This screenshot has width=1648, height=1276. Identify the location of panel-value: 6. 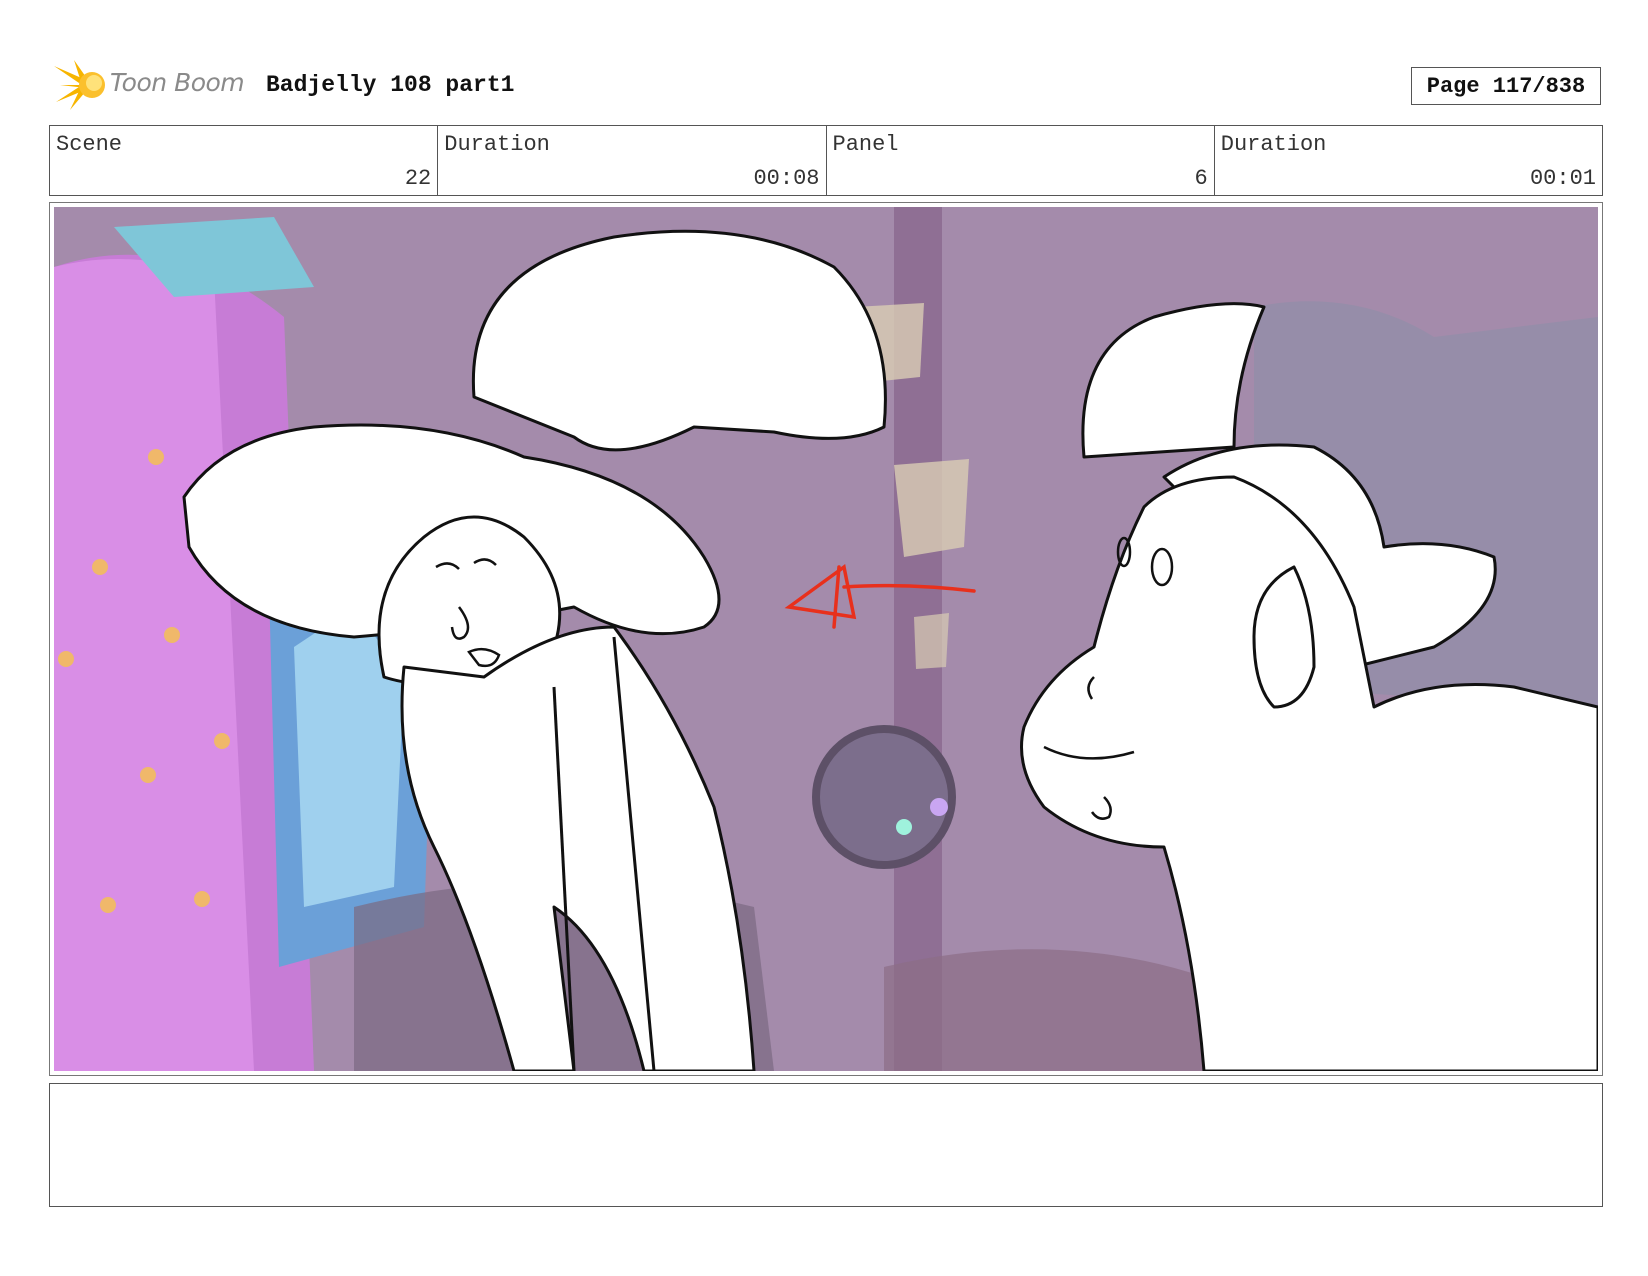
(1201, 178).